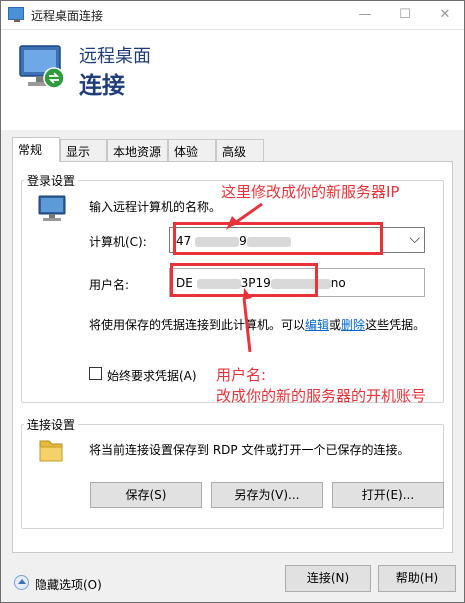  Describe the element at coordinates (192, 150) in the screenshot. I see `tab-experience: 体验` at that location.